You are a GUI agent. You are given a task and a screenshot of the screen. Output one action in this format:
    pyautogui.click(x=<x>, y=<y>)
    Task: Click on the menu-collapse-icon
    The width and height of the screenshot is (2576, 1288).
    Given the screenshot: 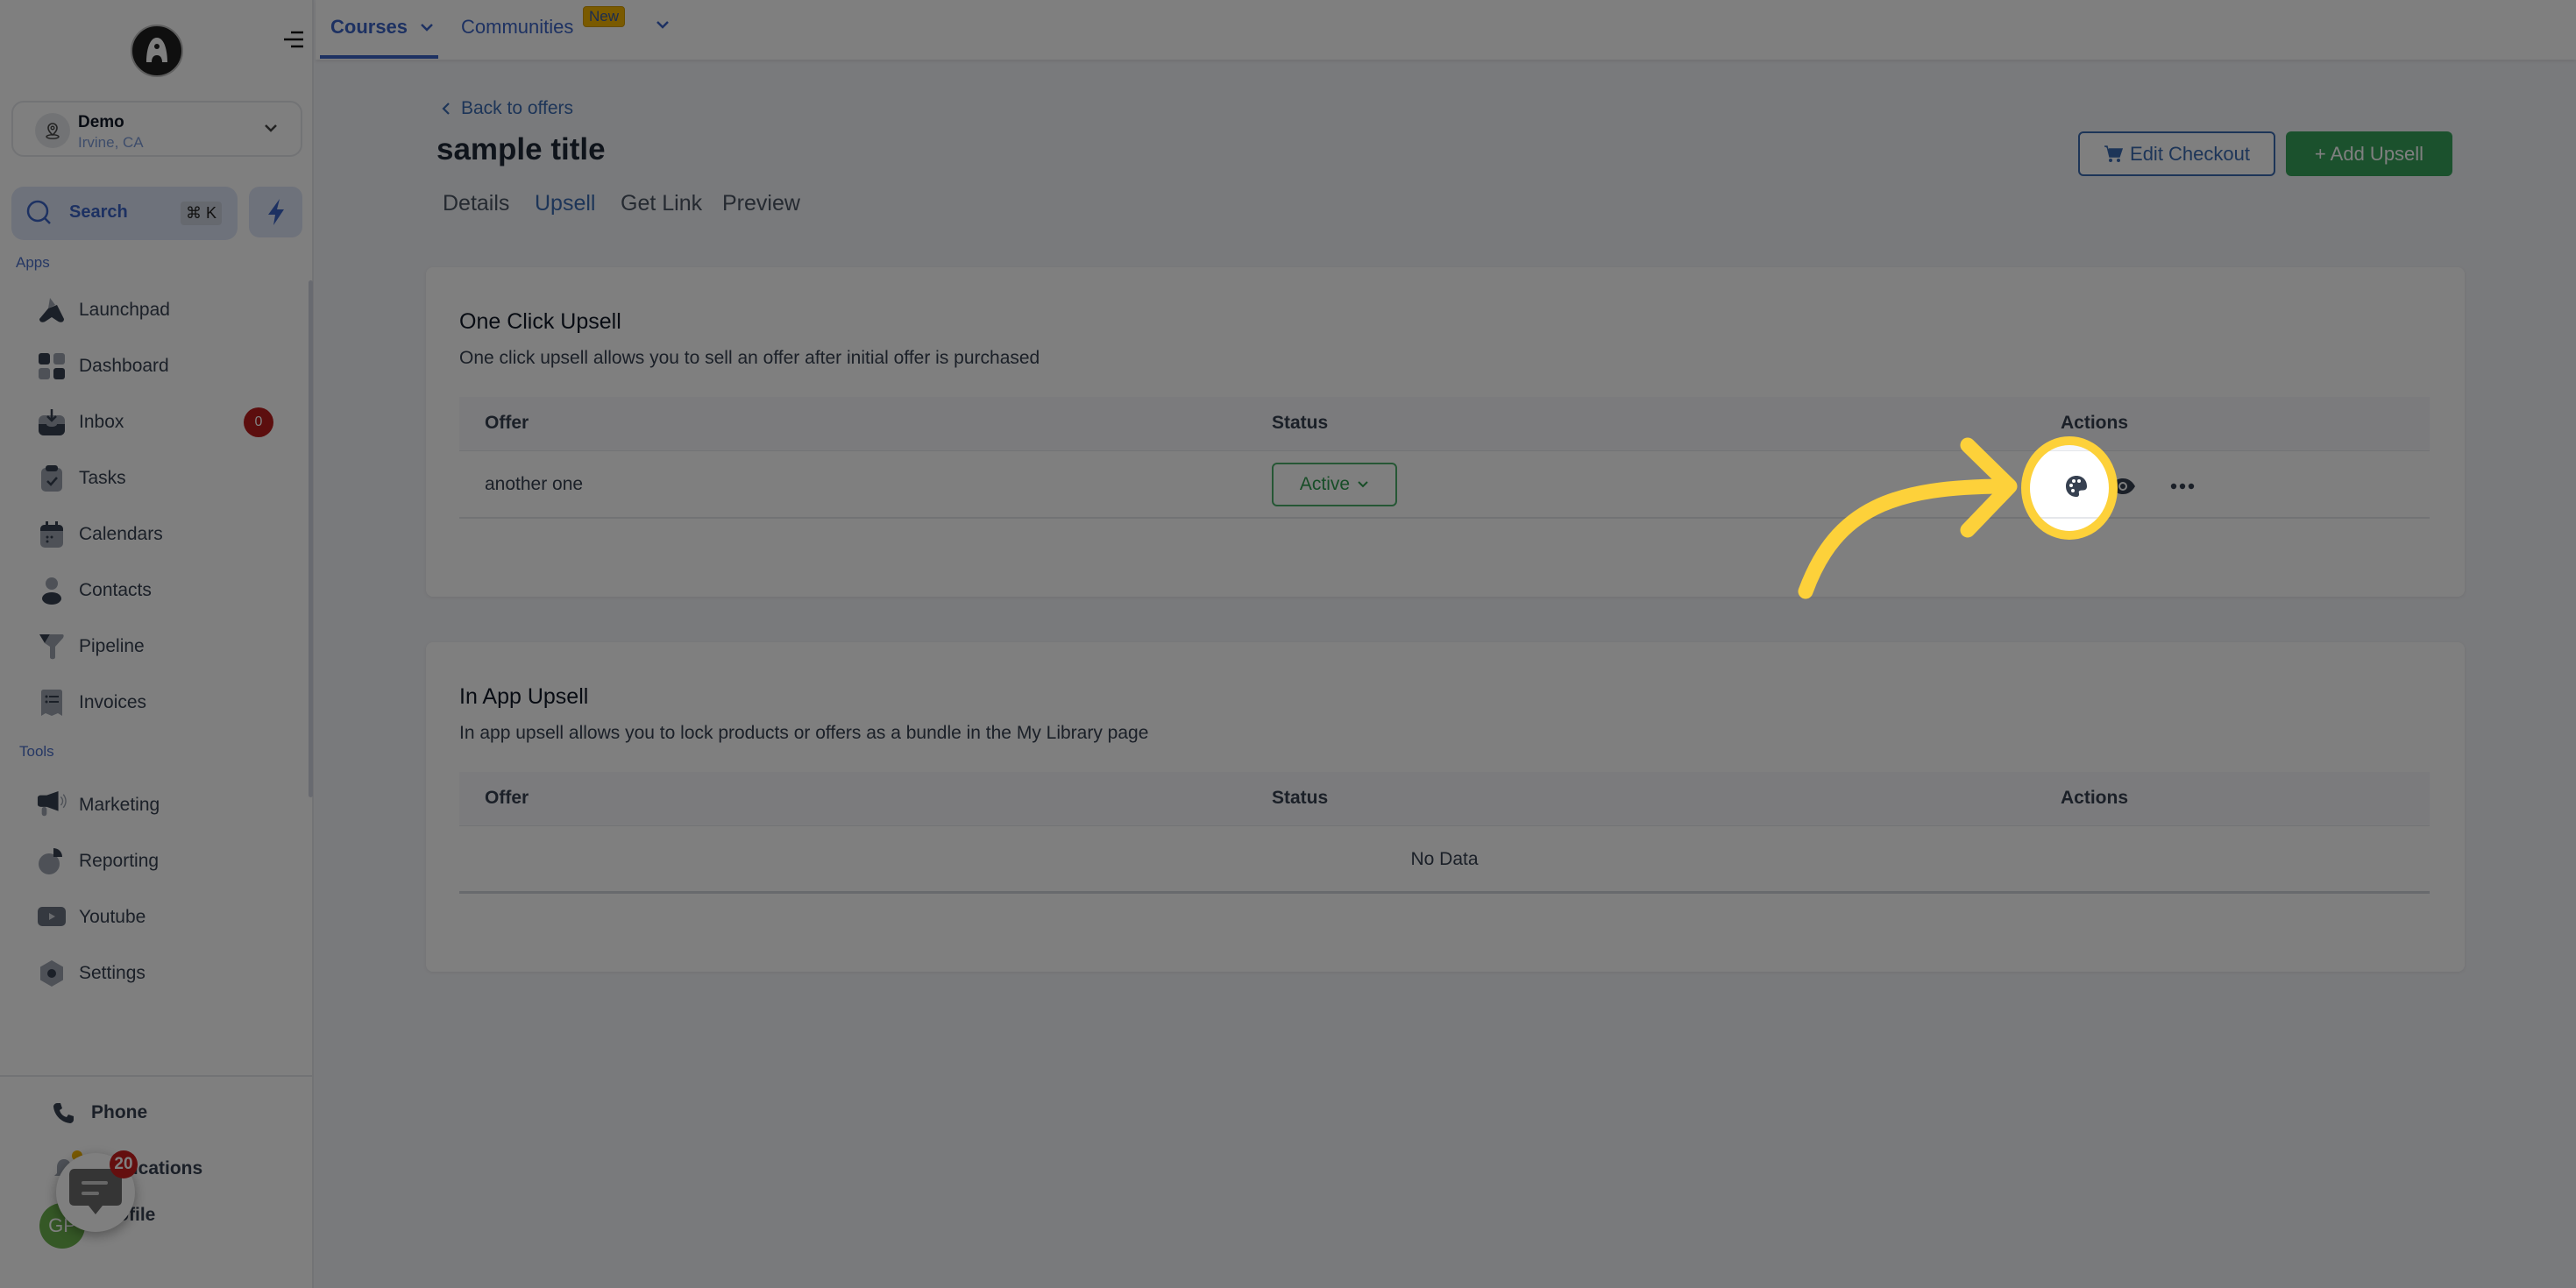 What is the action you would take?
    pyautogui.click(x=293, y=39)
    